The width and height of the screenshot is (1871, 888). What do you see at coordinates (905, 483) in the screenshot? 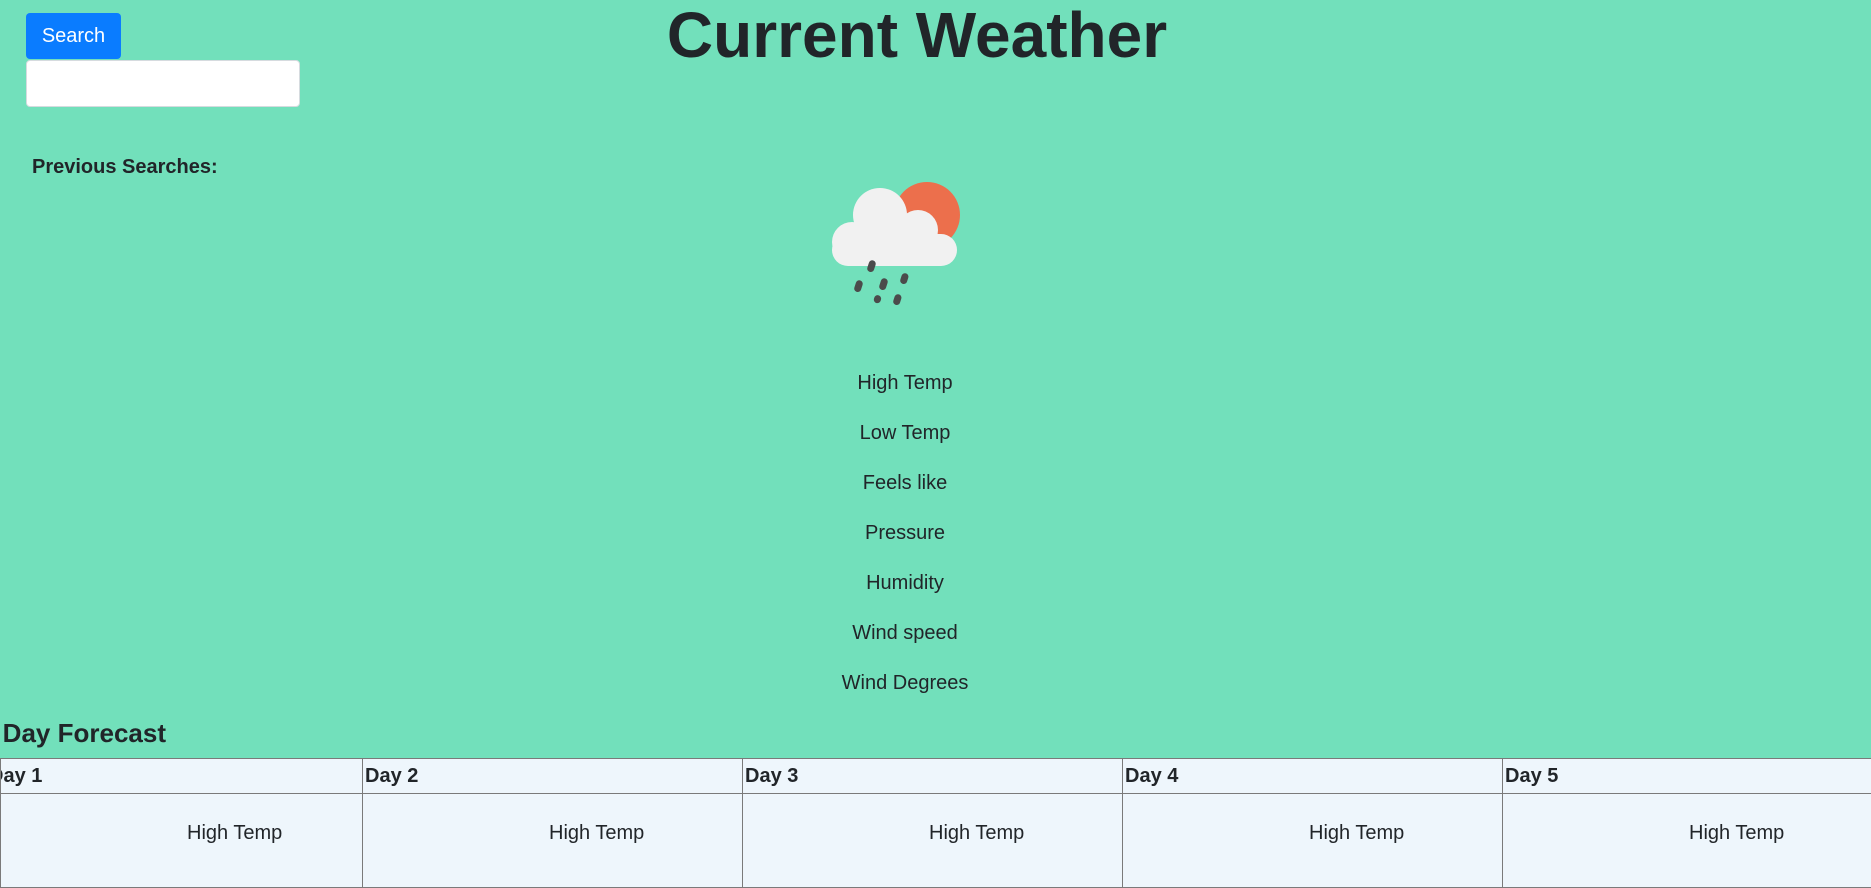
I see `feels-like-label: Feels like` at bounding box center [905, 483].